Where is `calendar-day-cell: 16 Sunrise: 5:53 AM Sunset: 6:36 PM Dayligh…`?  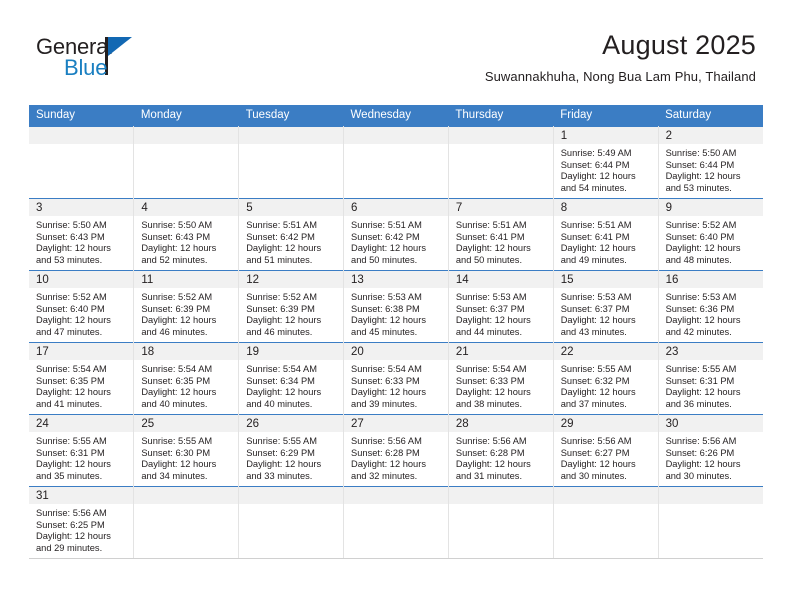
calendar-day-cell: 16 Sunrise: 5:53 AM Sunset: 6:36 PM Dayligh… is located at coordinates (710, 306).